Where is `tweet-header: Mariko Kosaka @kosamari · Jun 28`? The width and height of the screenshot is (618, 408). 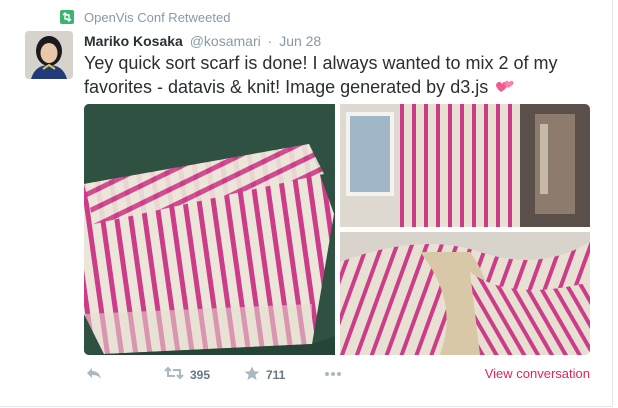 tweet-header: Mariko Kosaka @kosamari · Jun 28 is located at coordinates (202, 41).